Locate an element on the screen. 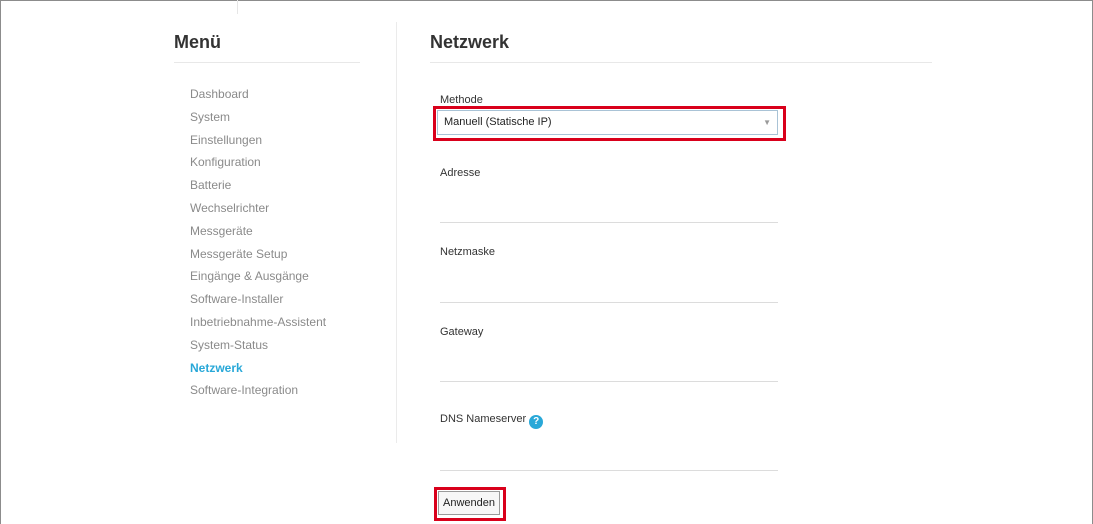 Image resolution: width=1093 pixels, height=524 pixels. sidebar-item-software-installer: Software-Installer is located at coordinates (275, 301).